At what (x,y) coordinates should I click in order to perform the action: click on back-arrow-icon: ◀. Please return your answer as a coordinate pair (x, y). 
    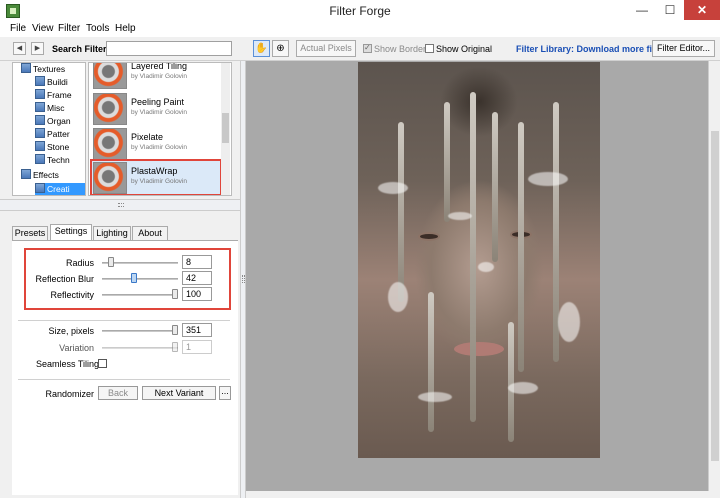
    Looking at the image, I should click on (19, 48).